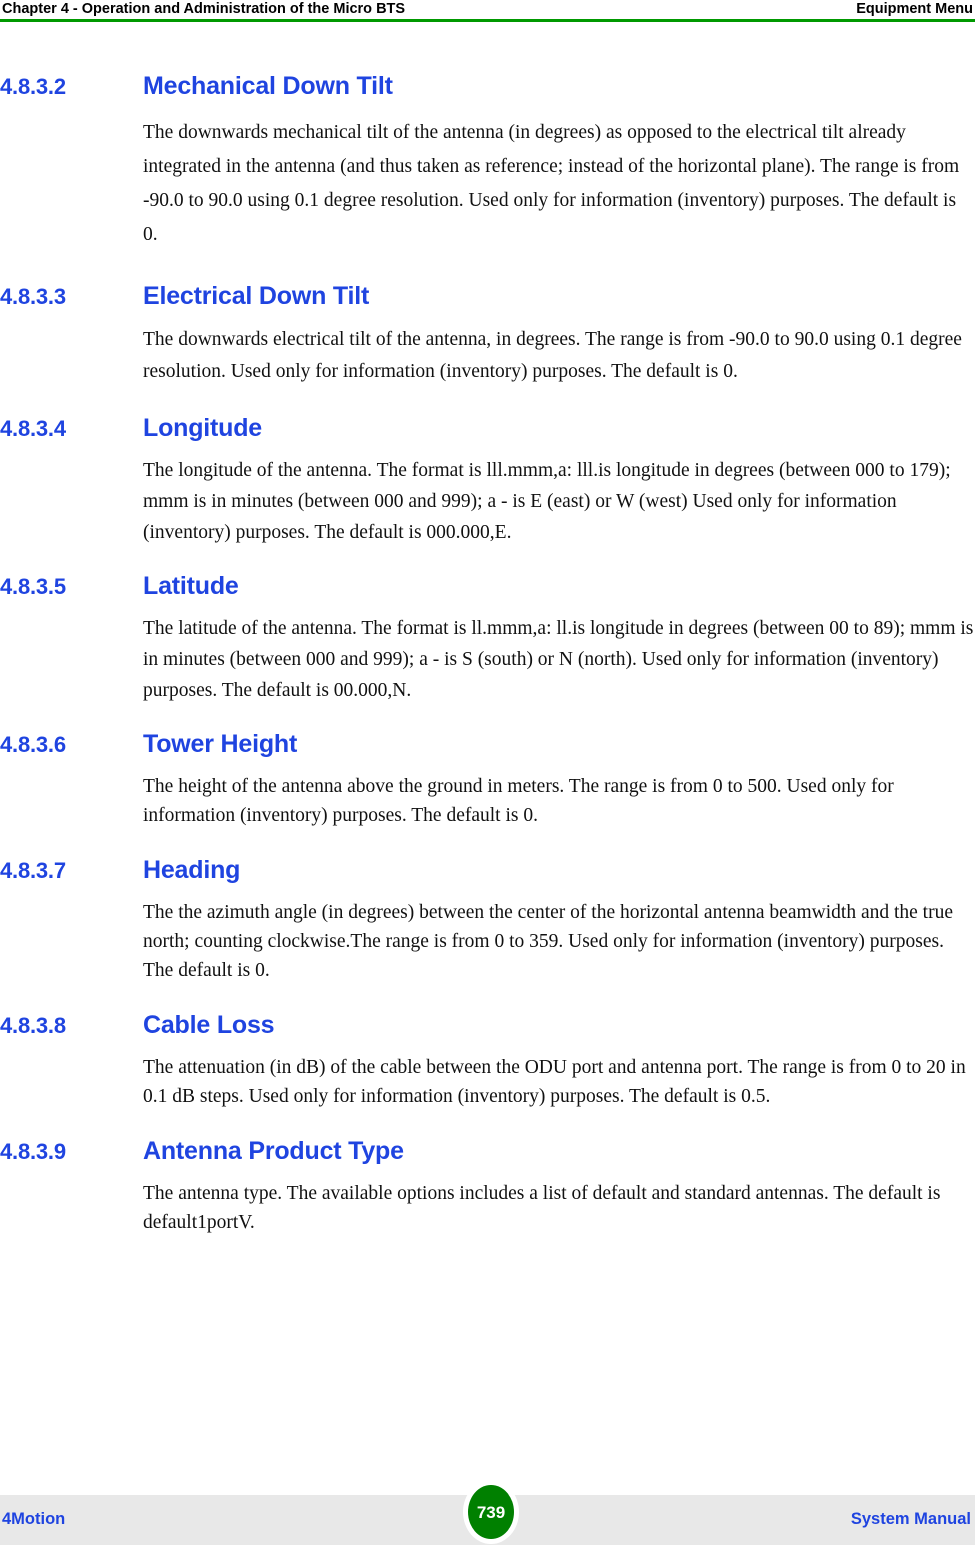 The height and width of the screenshot is (1545, 975). I want to click on section-number: 4.8.3.8, so click(33, 1025).